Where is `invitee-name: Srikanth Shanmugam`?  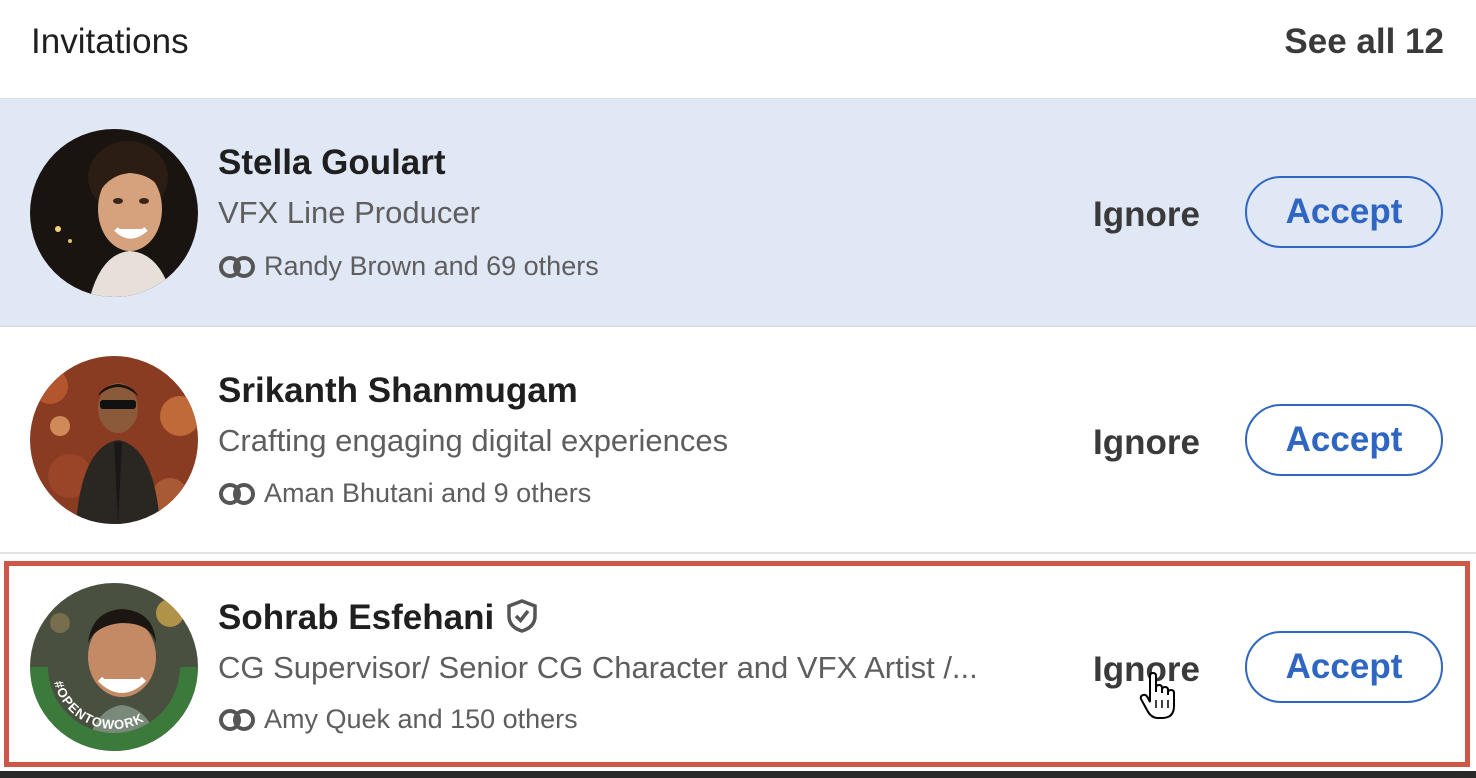
invitee-name: Srikanth Shanmugam is located at coordinates (398, 391).